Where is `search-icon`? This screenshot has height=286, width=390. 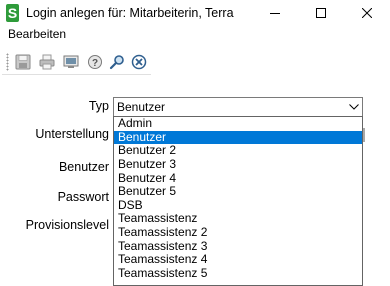
search-icon is located at coordinates (116, 62).